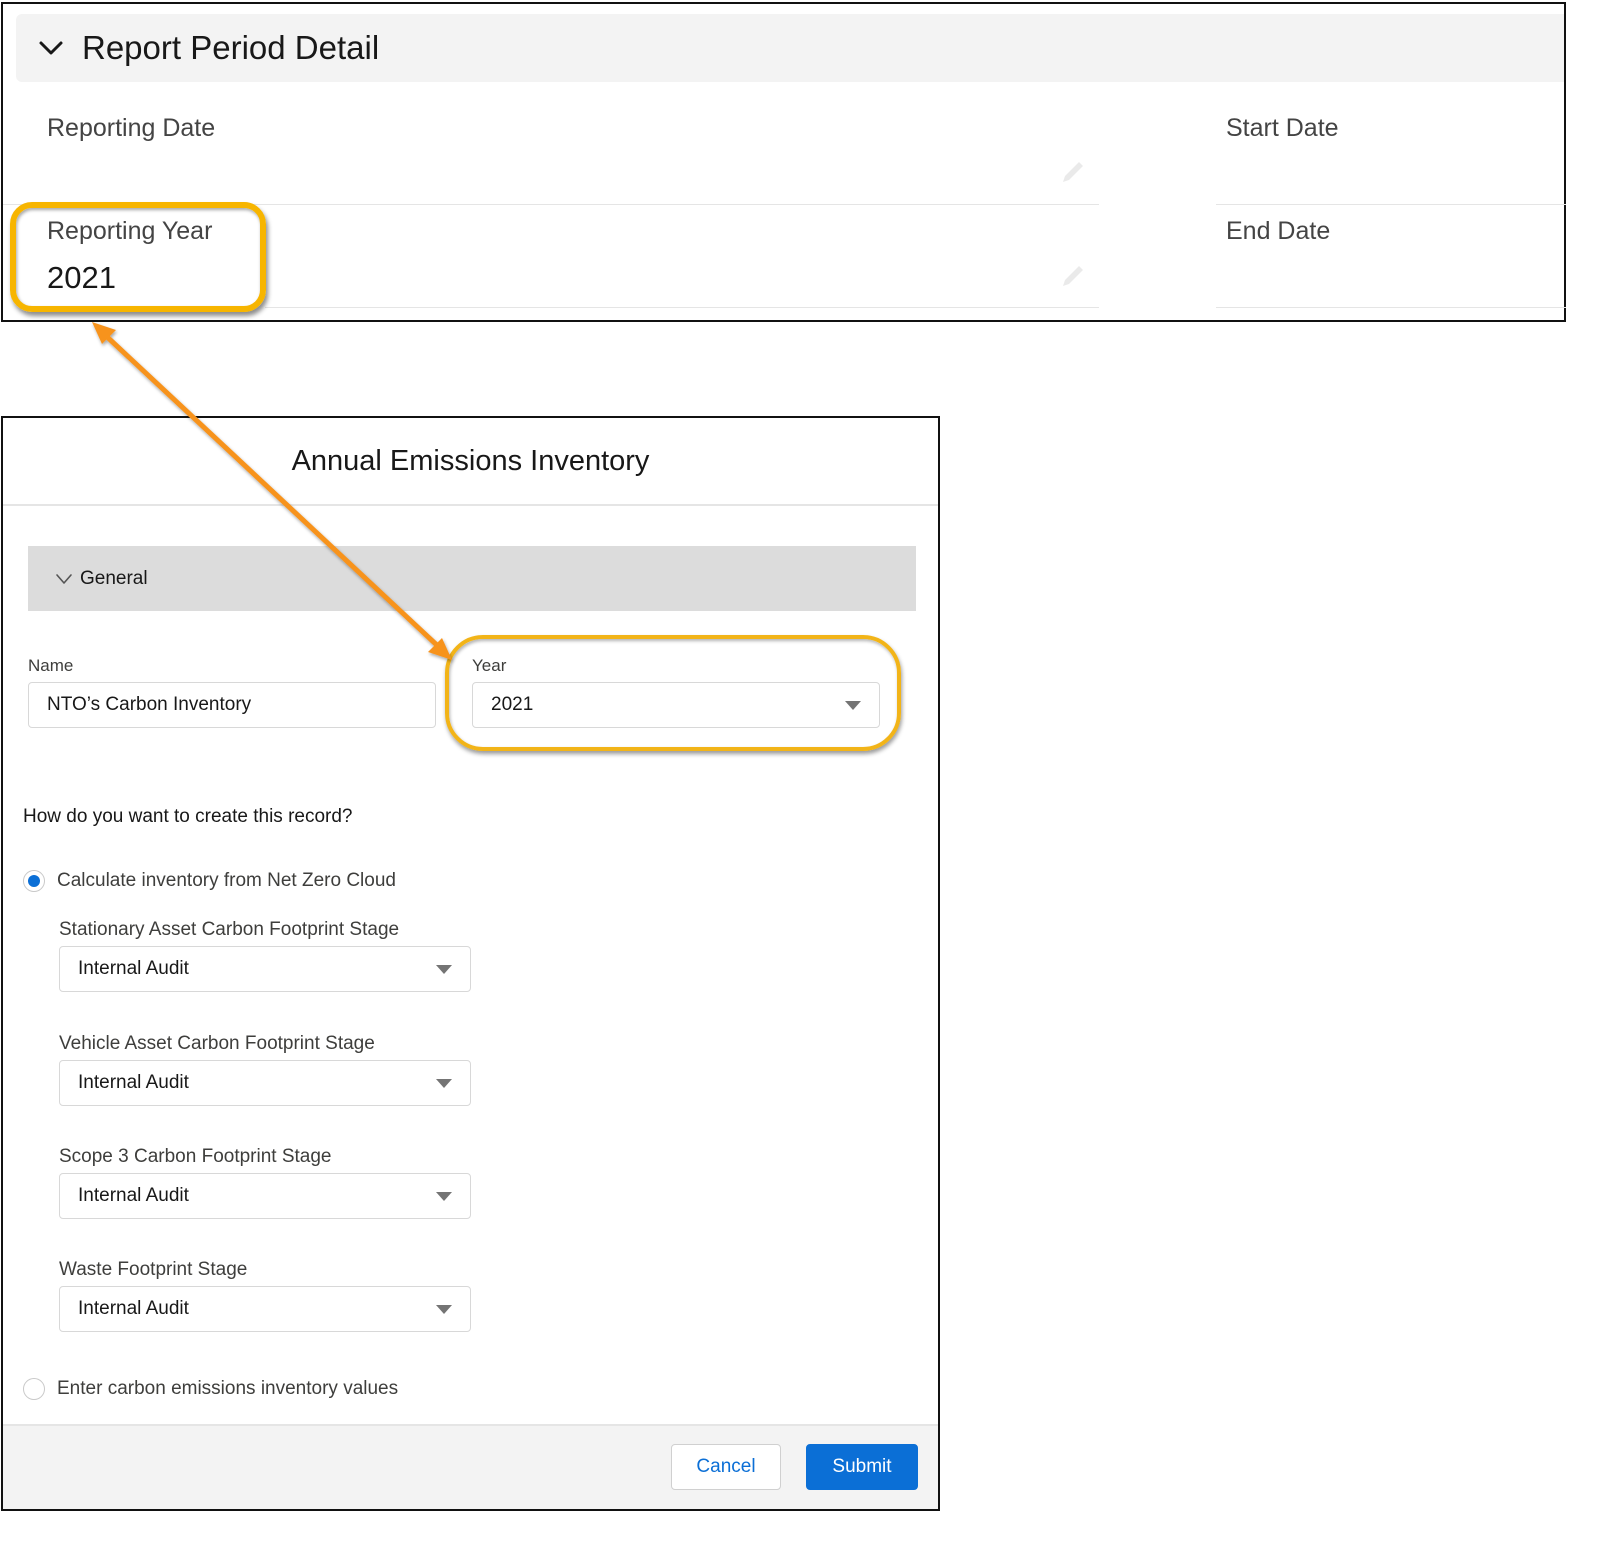  I want to click on stationary-stage-select: Internal Audit, so click(265, 969).